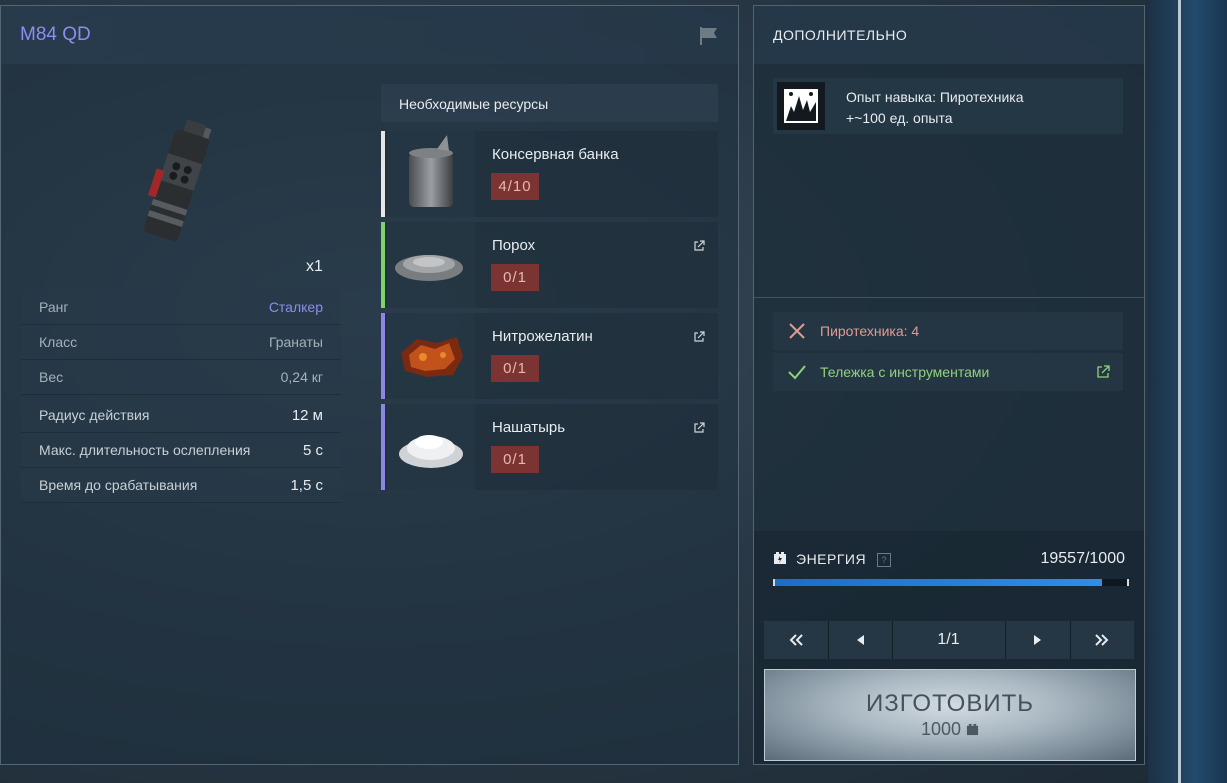 This screenshot has height=783, width=1227. I want to click on energy-value: 19557/1000, so click(1082, 558).